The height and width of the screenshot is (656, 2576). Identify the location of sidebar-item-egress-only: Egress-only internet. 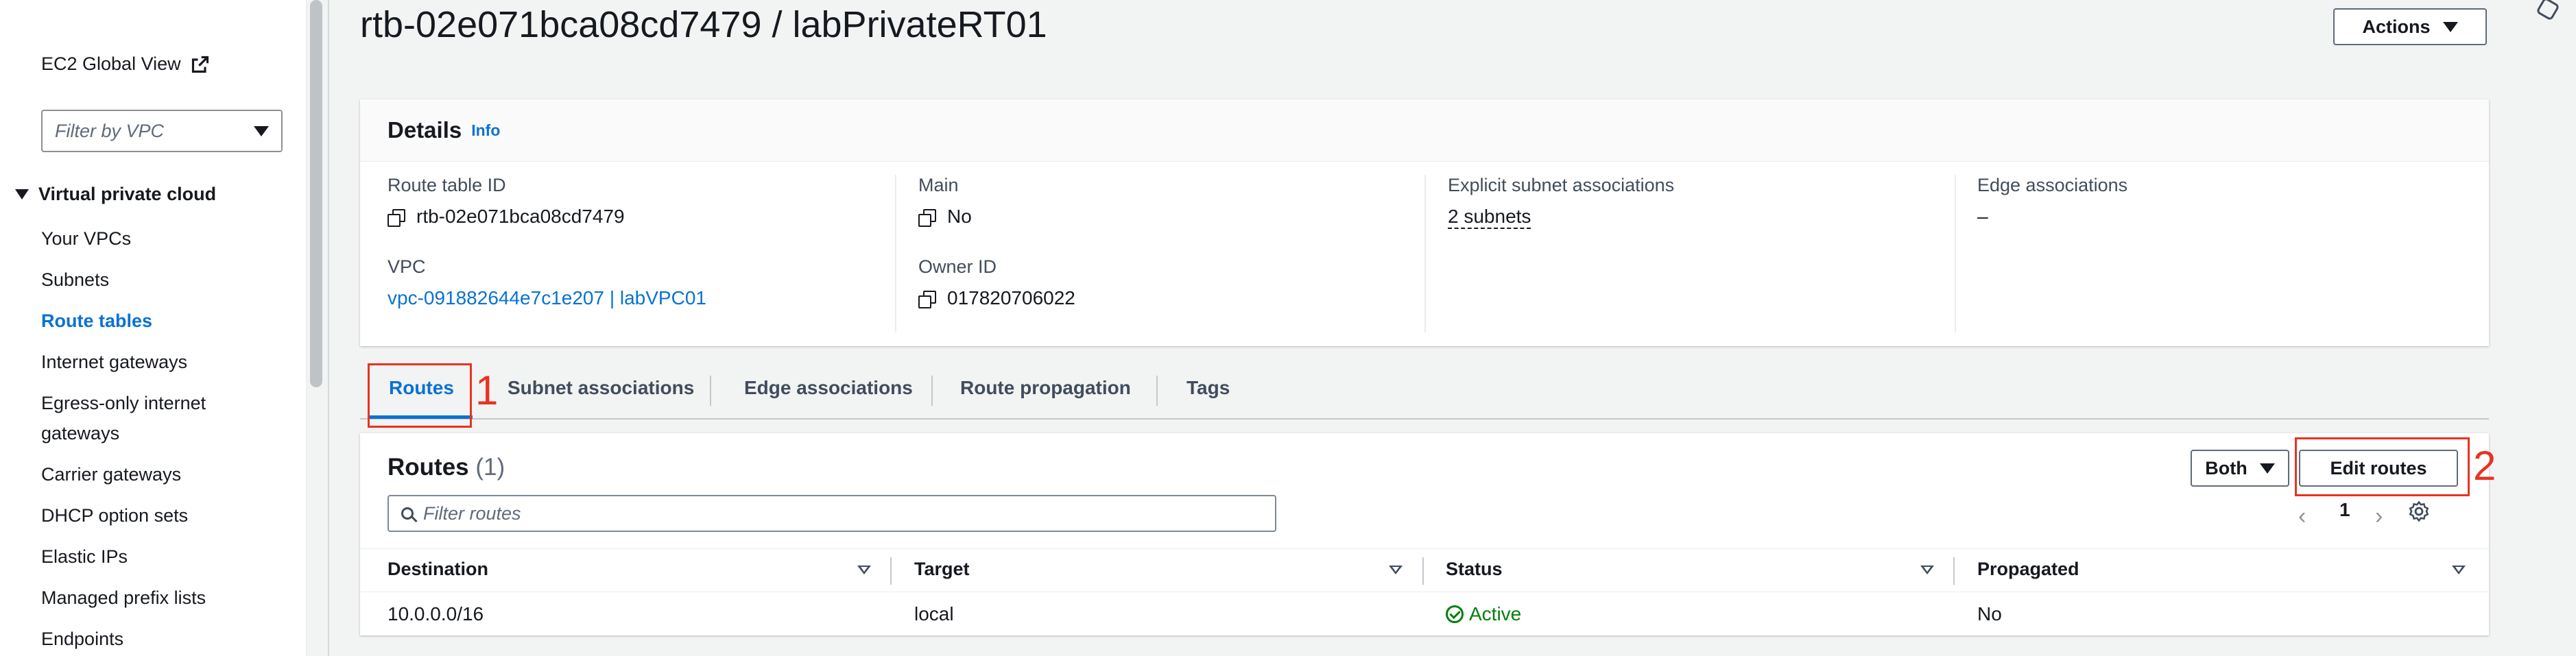
(123, 403).